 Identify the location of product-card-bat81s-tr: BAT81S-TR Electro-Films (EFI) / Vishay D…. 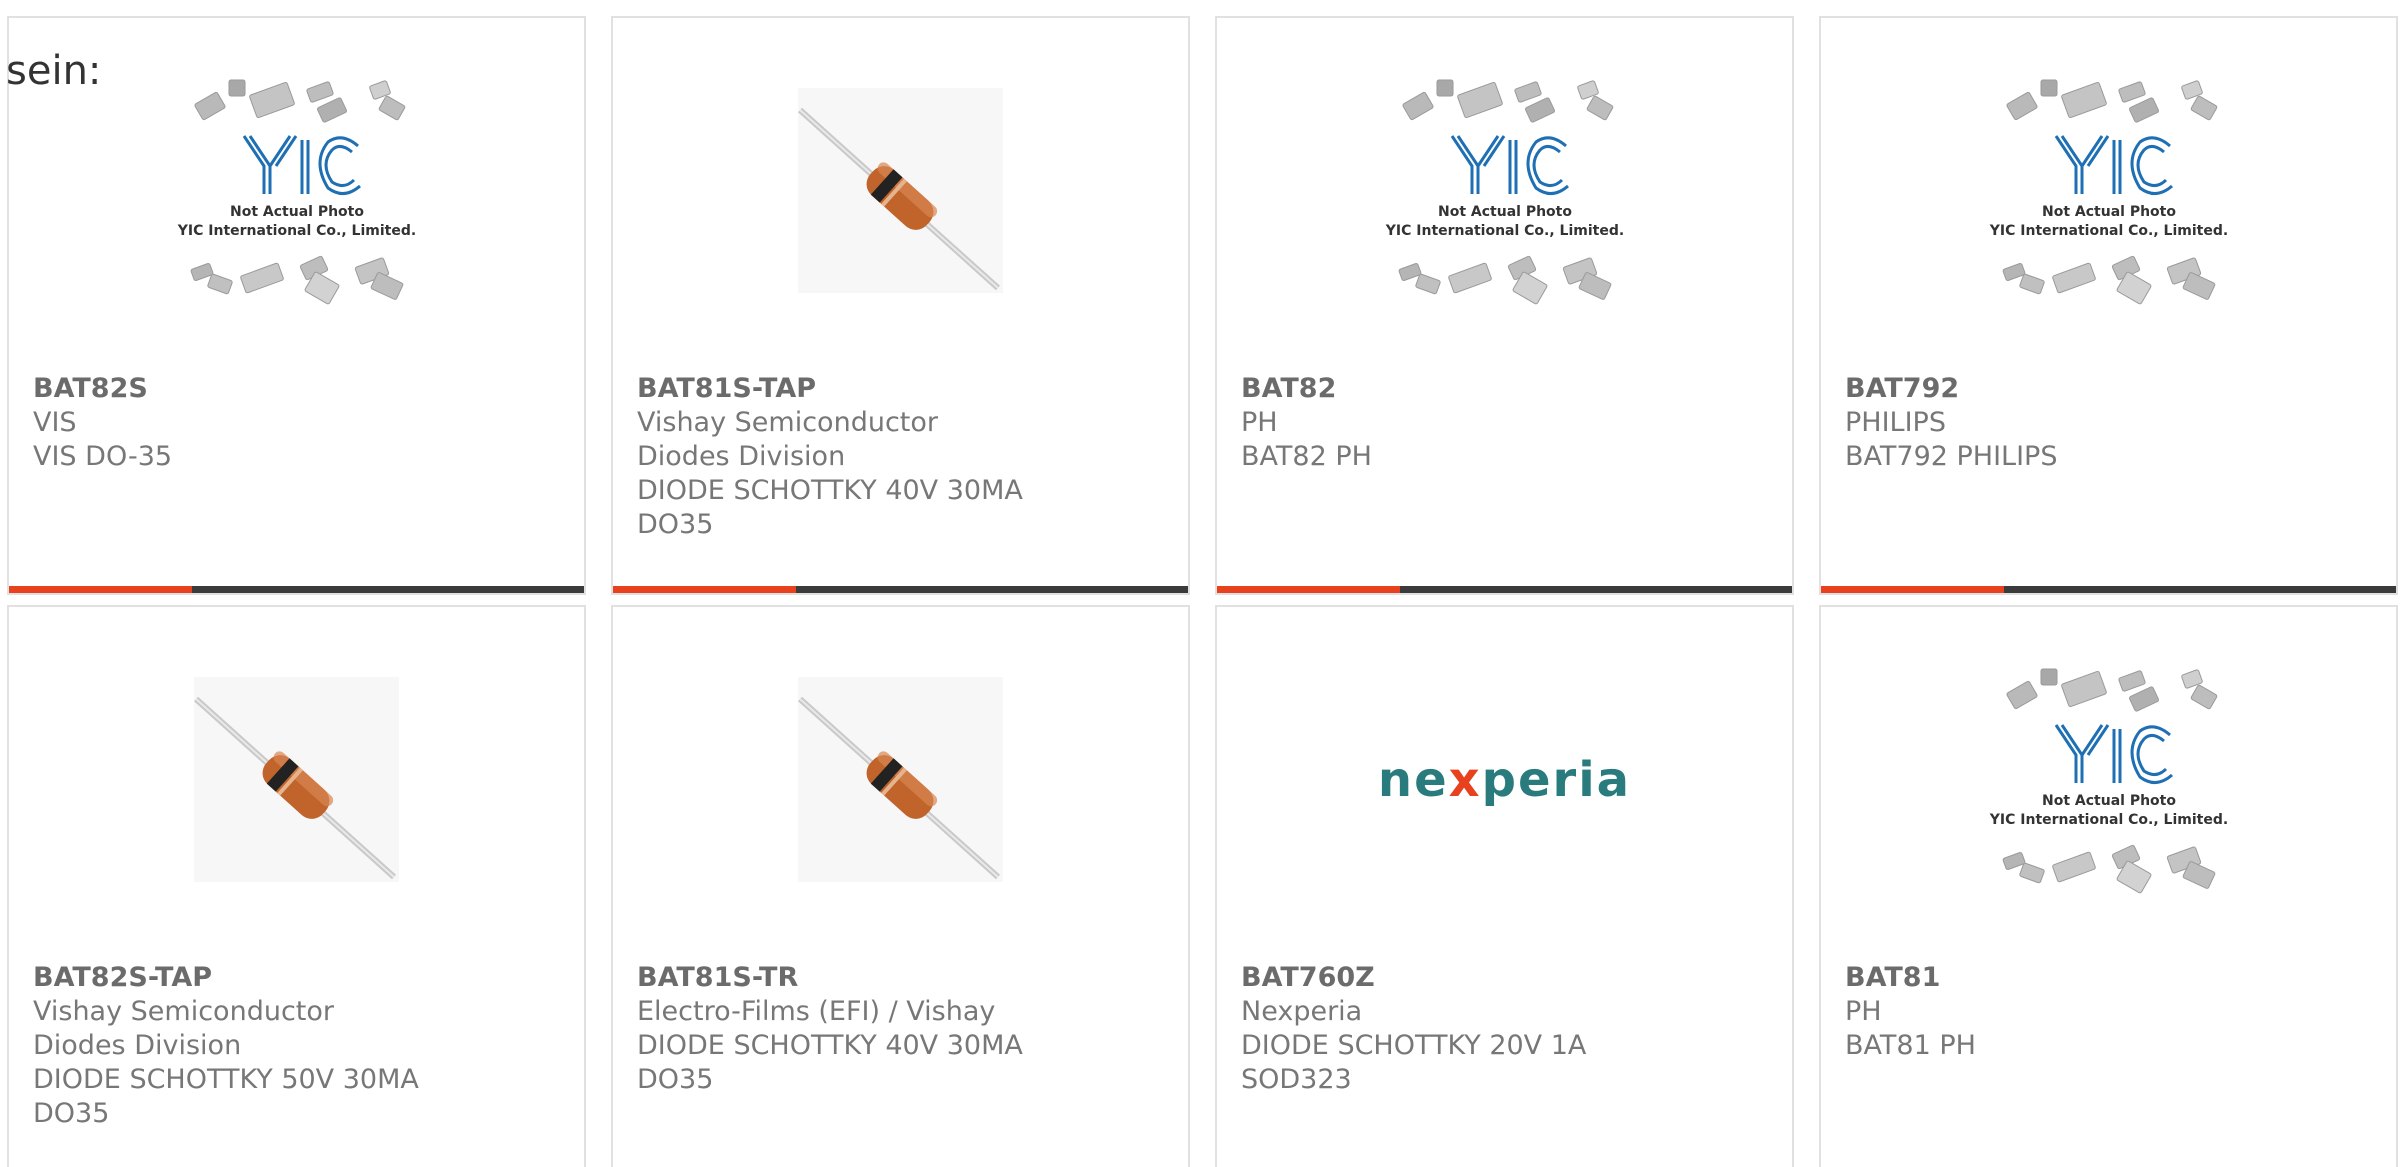
(900, 886).